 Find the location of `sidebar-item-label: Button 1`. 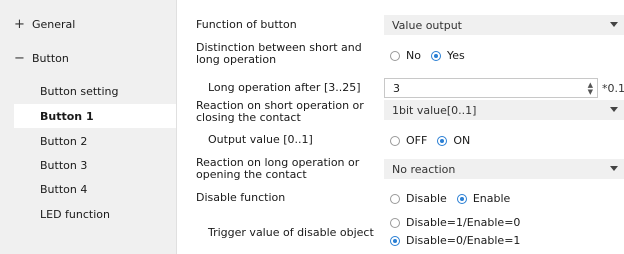

sidebar-item-label: Button 1 is located at coordinates (67, 116).